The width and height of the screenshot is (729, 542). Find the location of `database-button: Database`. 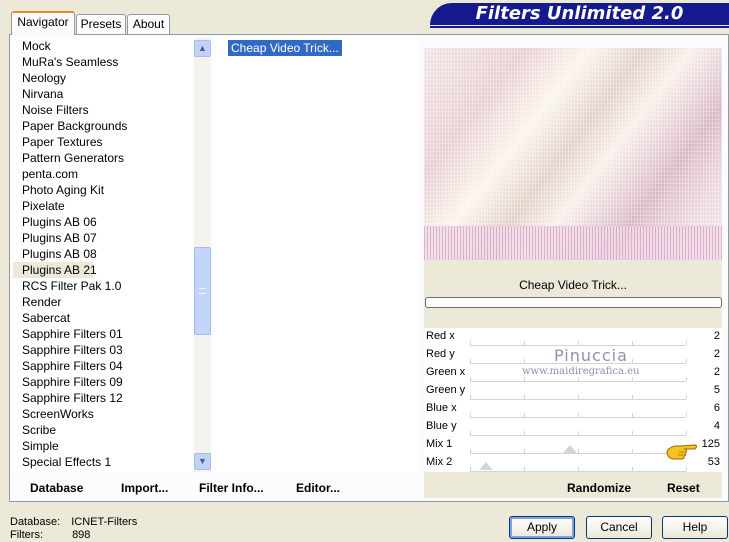

database-button: Database is located at coordinates (56, 488).